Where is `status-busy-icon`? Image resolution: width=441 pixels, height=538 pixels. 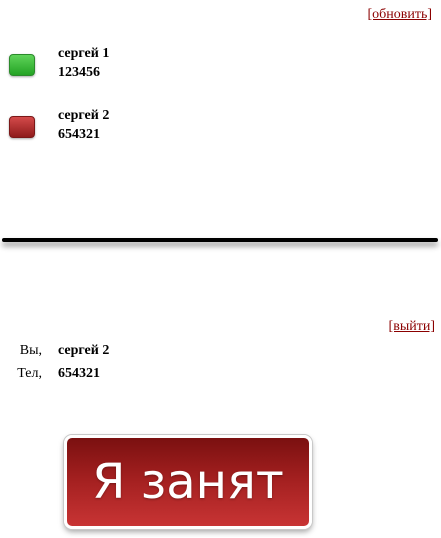 status-busy-icon is located at coordinates (22, 127).